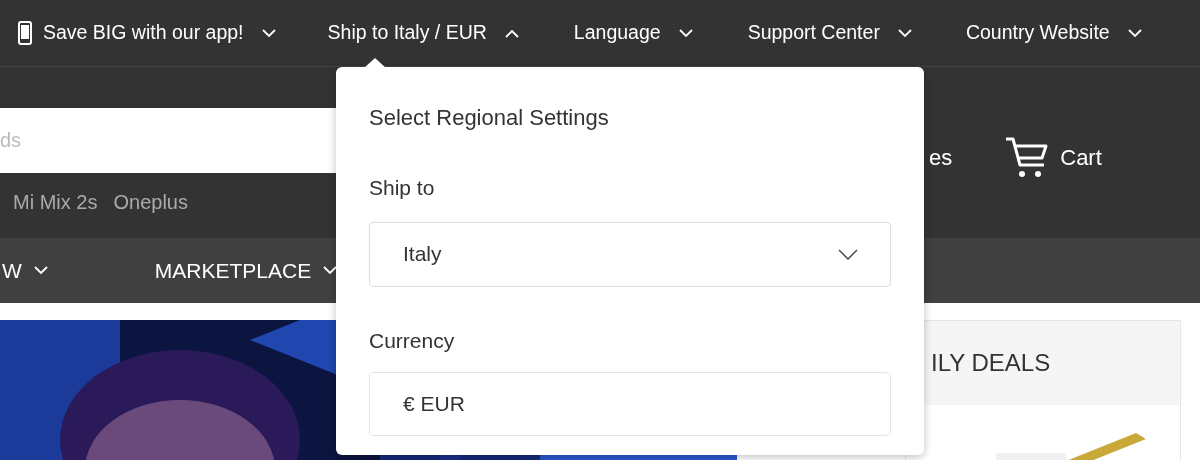 The width and height of the screenshot is (1200, 460). Describe the element at coordinates (1053, 157) in the screenshot. I see `cart-link: Cart` at that location.